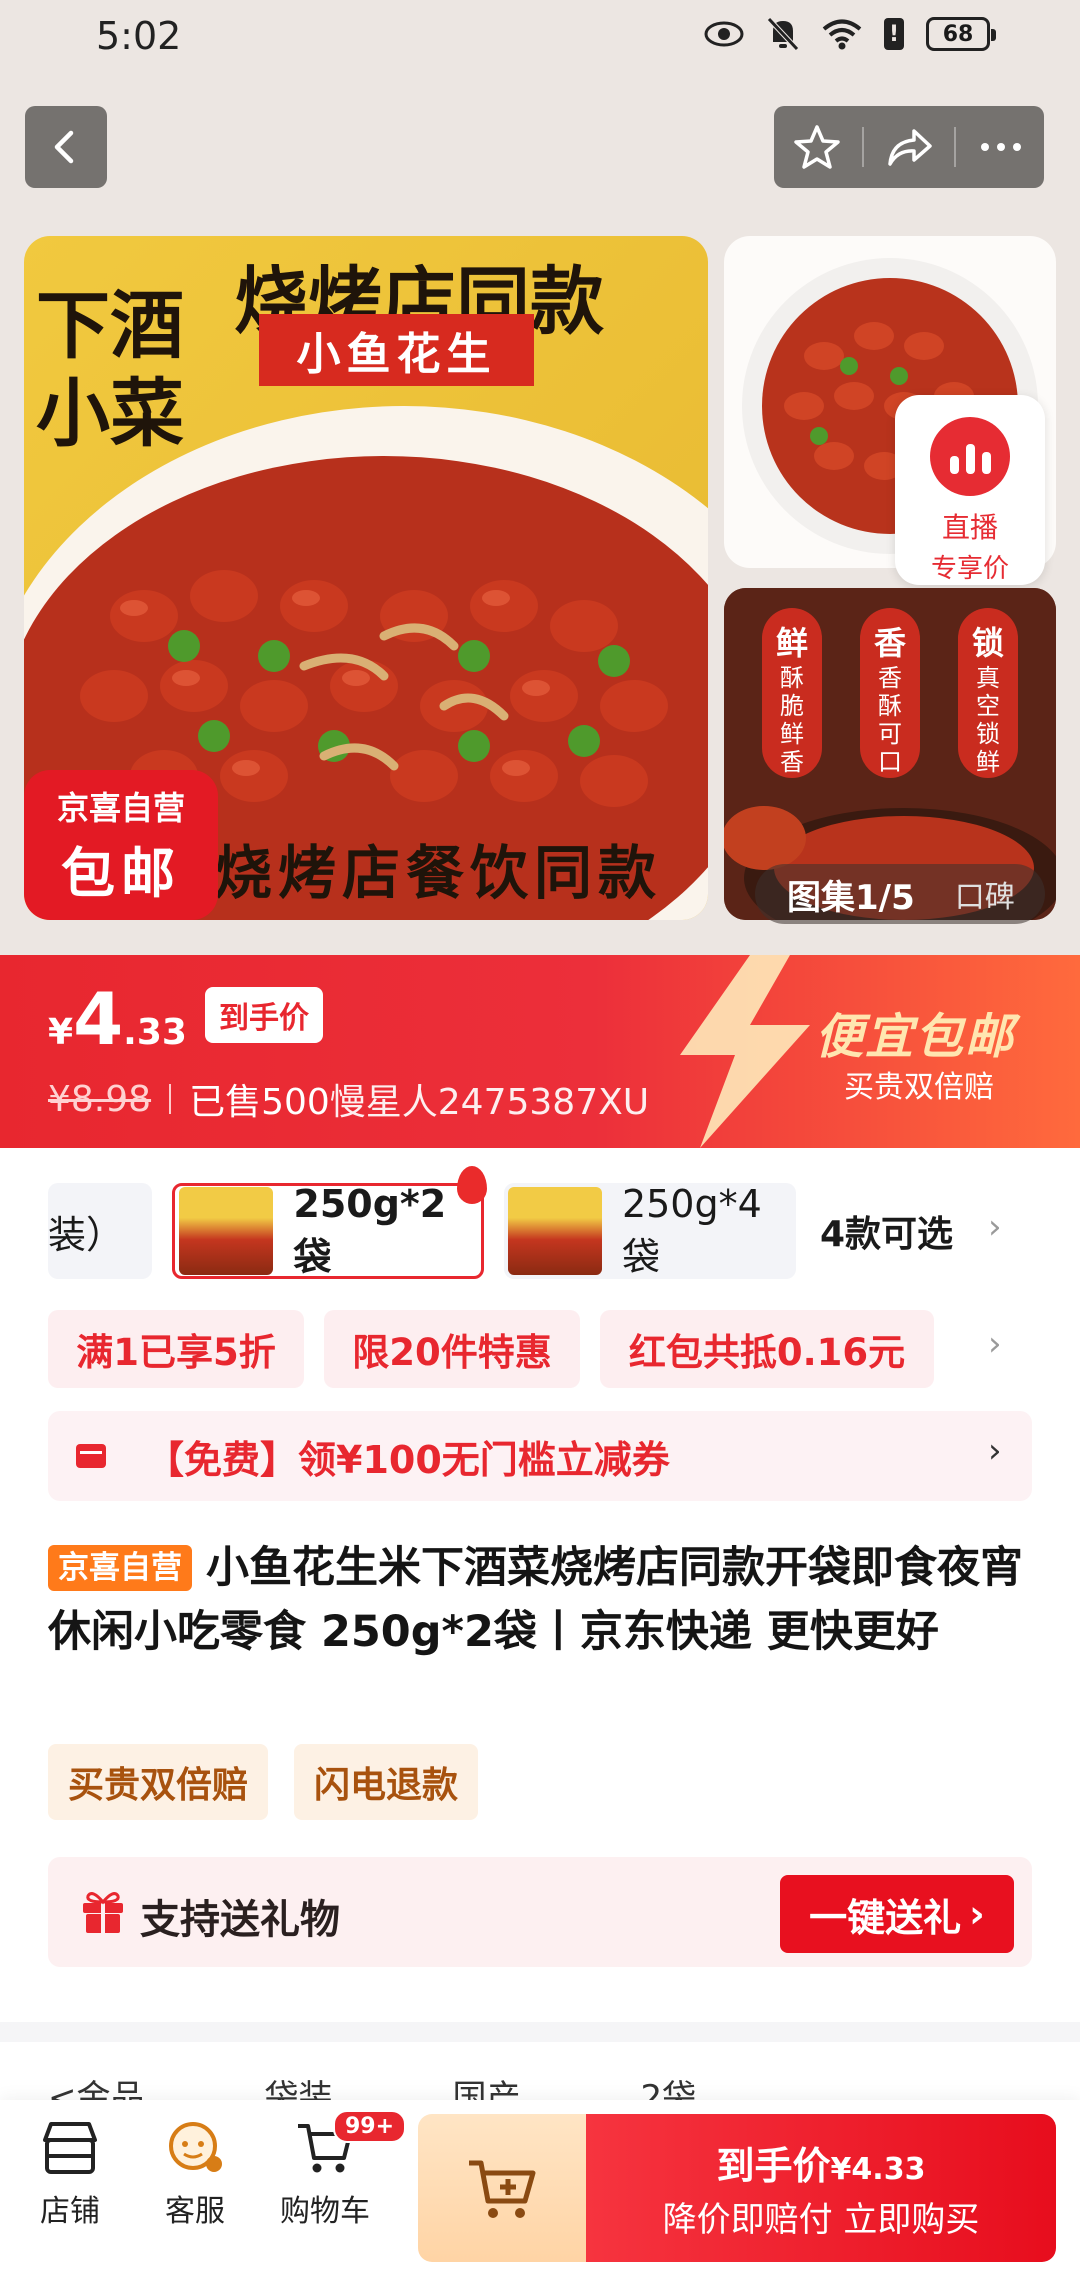 The image size is (1080, 2280). I want to click on gift-icon, so click(103, 1912).